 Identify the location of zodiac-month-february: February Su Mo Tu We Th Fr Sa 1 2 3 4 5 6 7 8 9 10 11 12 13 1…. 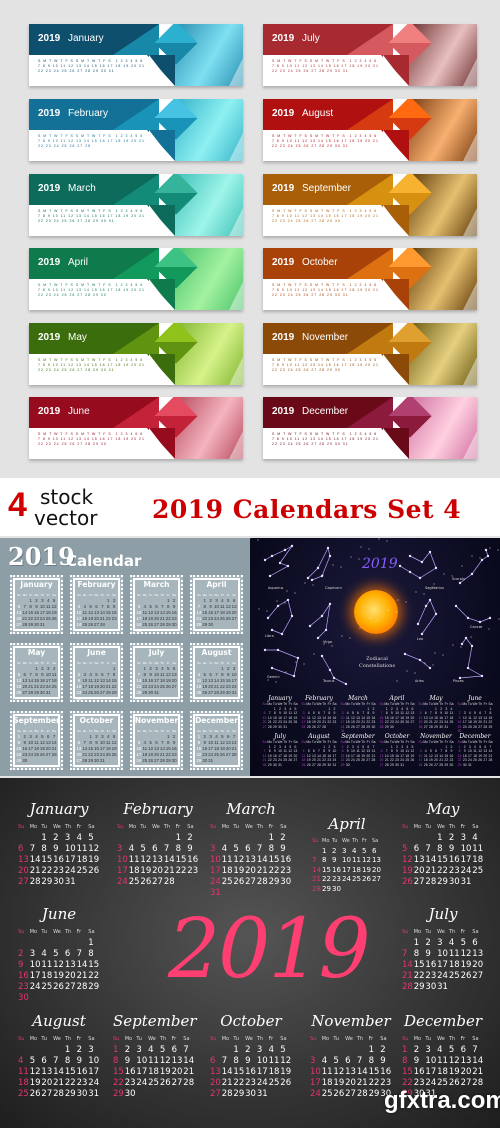
(319, 716).